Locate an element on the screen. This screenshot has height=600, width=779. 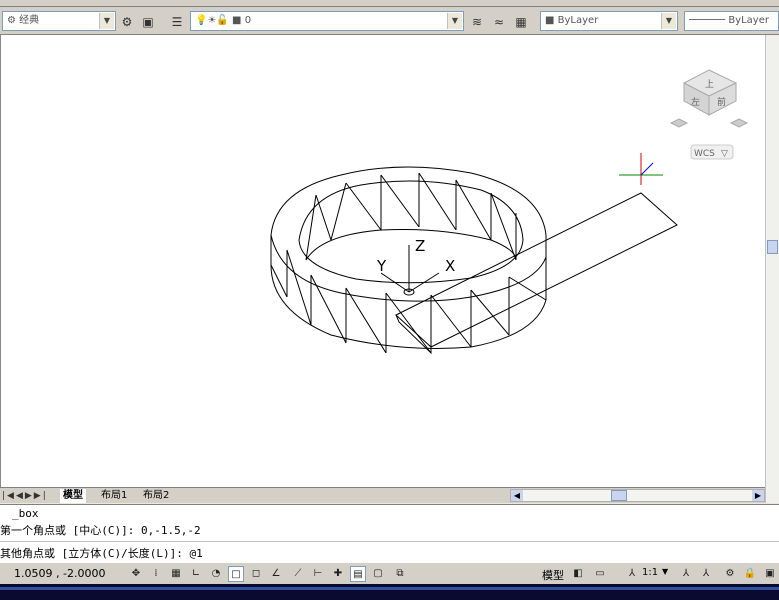
vertical-scroll-thumb is located at coordinates (772, 247).